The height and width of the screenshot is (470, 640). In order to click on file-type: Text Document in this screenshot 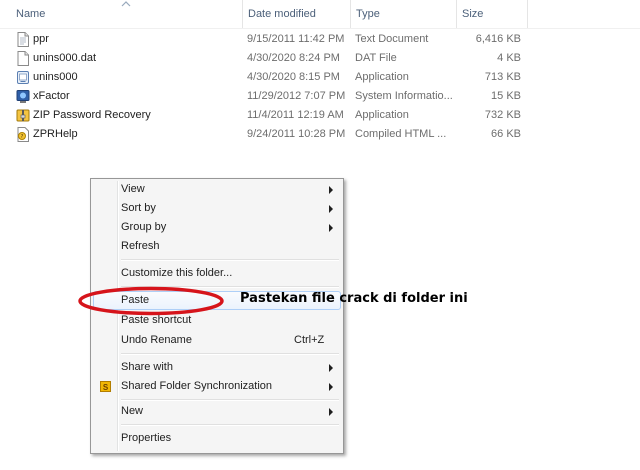, I will do `click(392, 39)`.